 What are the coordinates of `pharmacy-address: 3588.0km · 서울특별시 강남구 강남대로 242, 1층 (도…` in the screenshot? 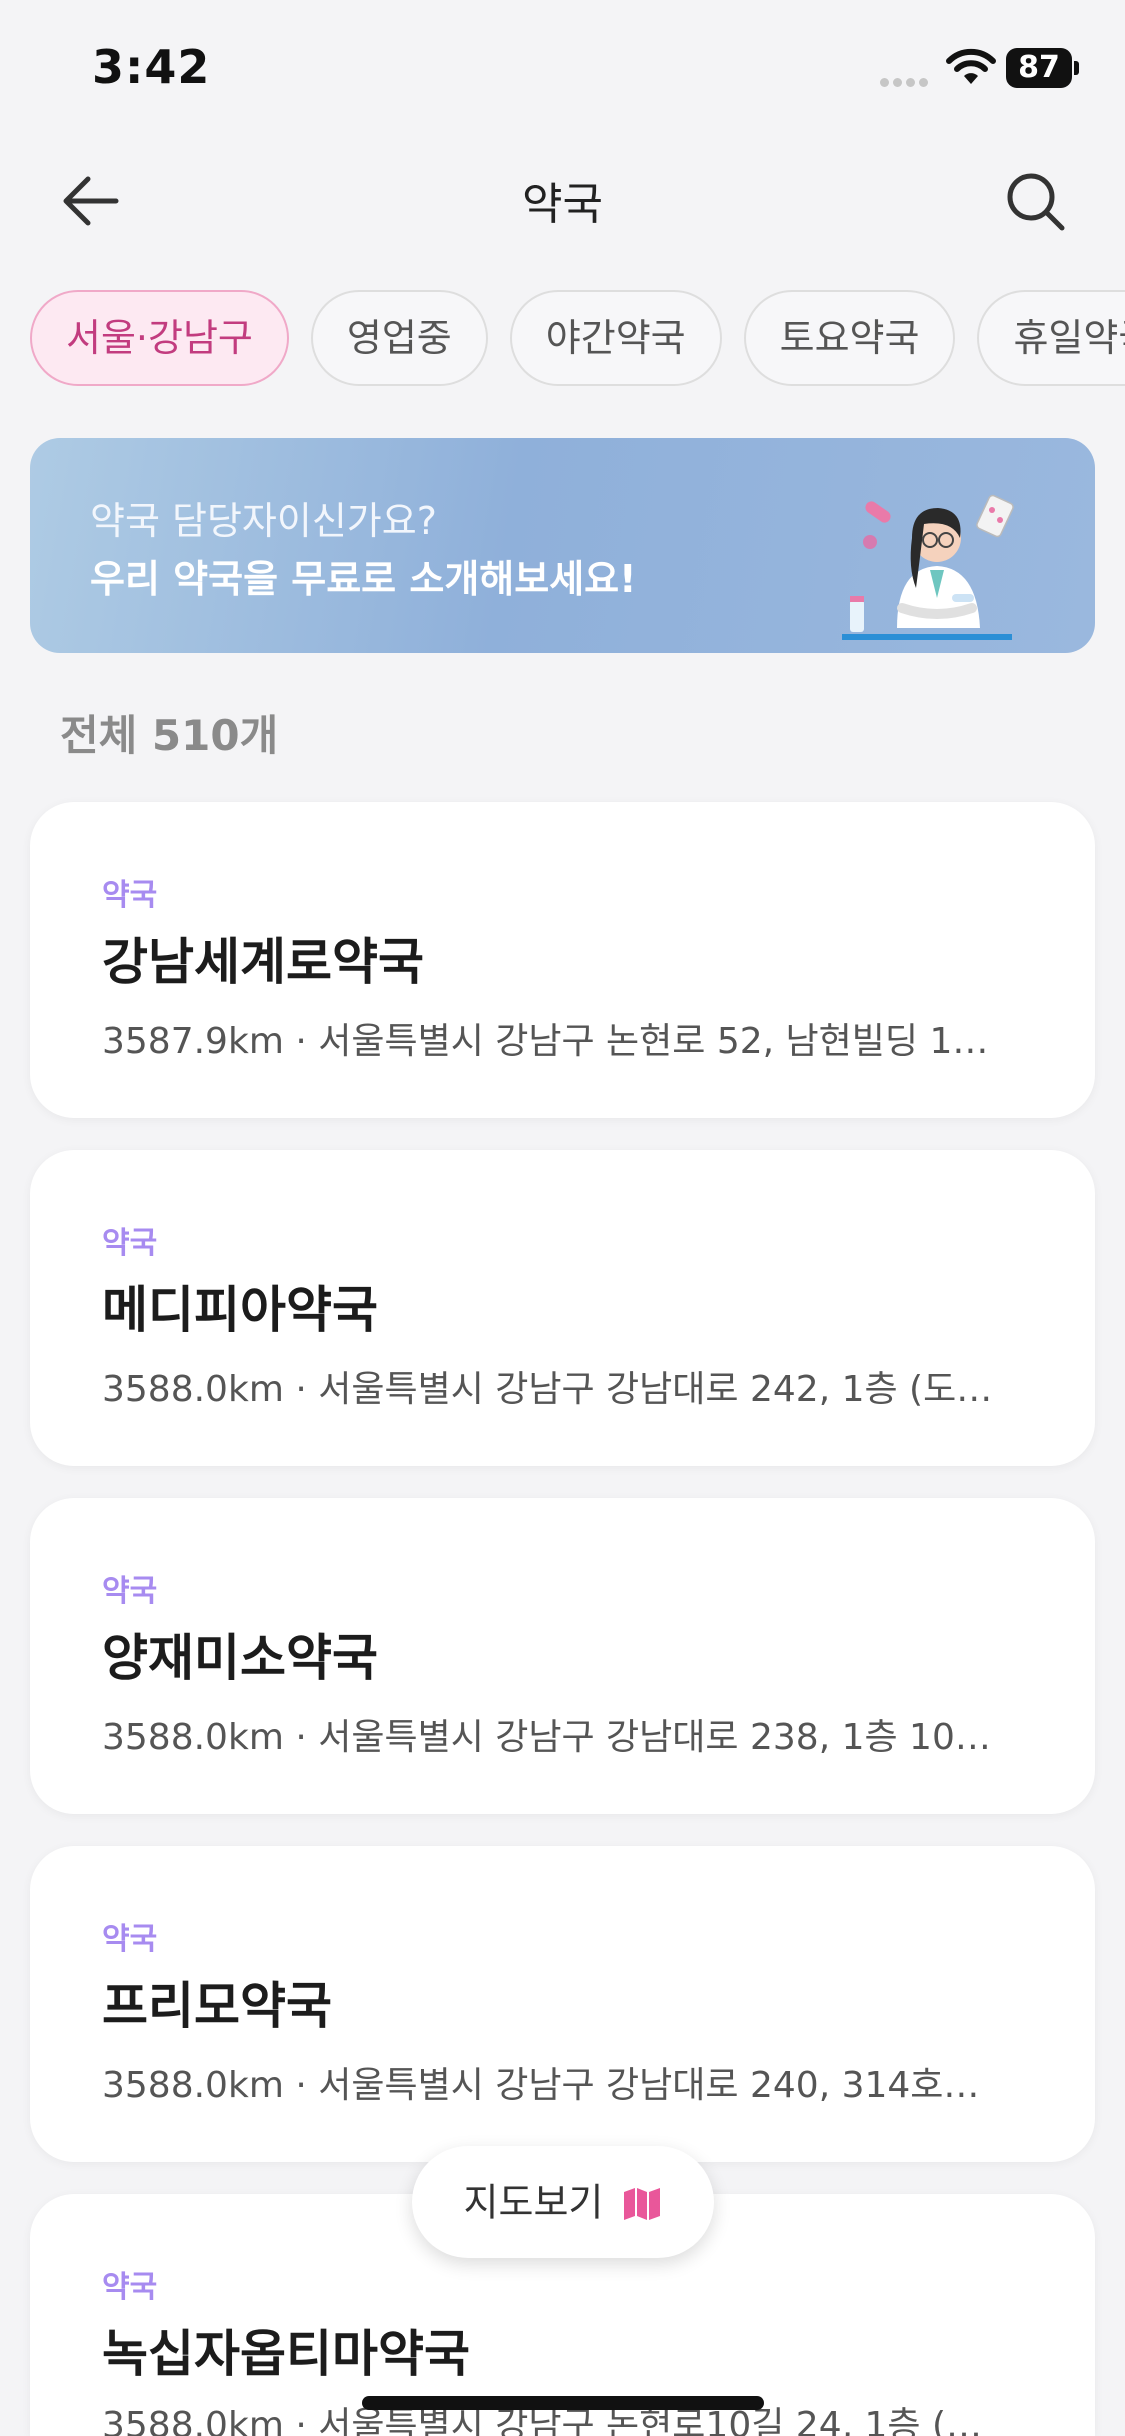 It's located at (547, 1389).